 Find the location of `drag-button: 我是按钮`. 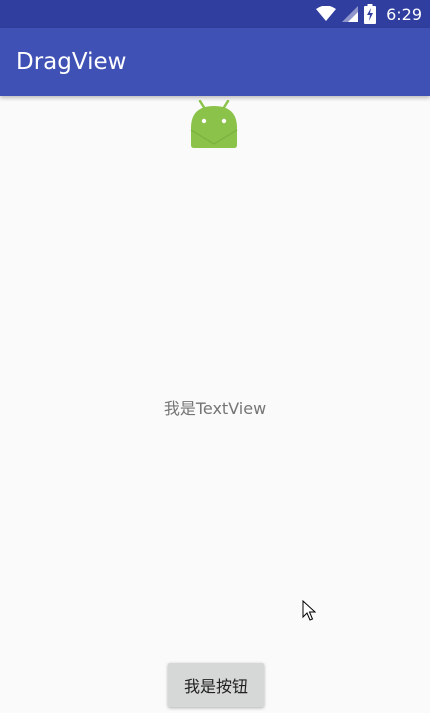

drag-button: 我是按钮 is located at coordinates (216, 685).